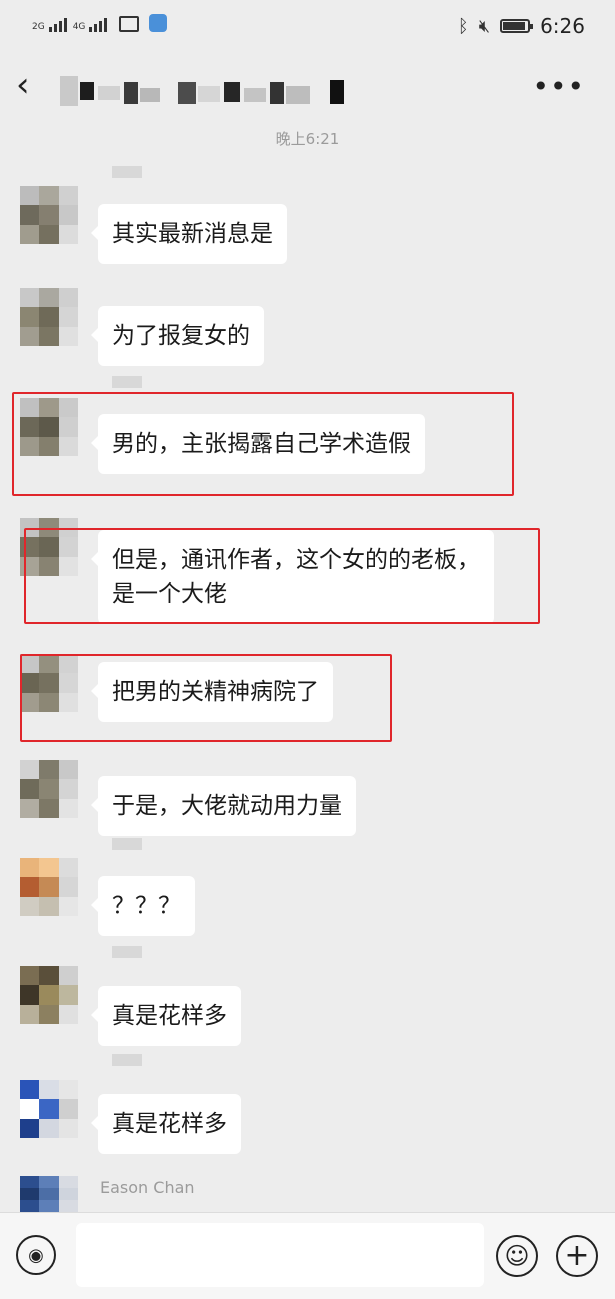 This screenshot has width=615, height=1299. I want to click on message-bubble: 为了报复女的, so click(177, 336).